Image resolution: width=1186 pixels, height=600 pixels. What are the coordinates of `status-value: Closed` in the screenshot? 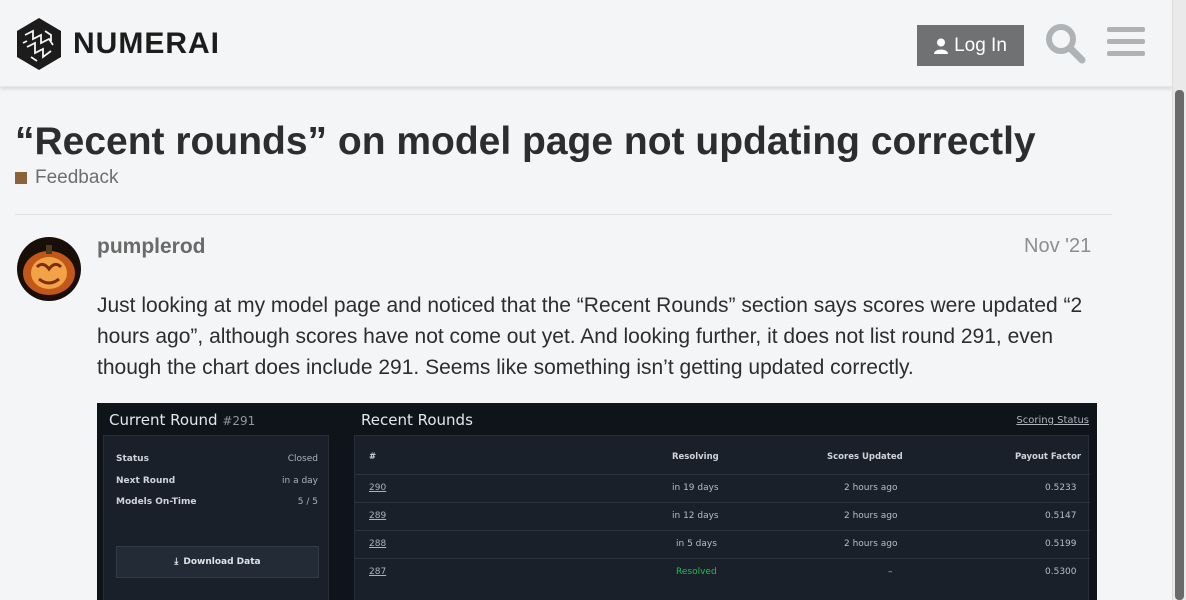 It's located at (302, 459).